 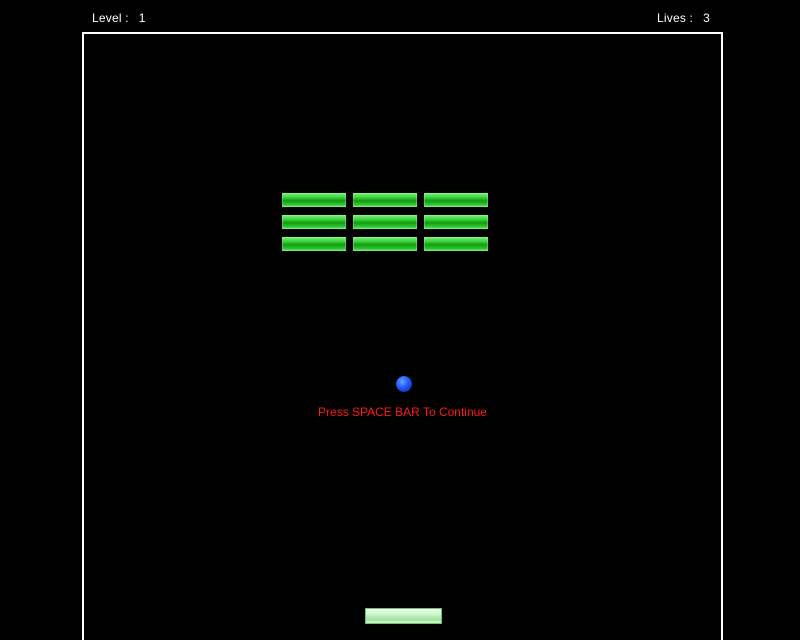 What do you see at coordinates (706, 18) in the screenshot?
I see `lives-value: 3` at bounding box center [706, 18].